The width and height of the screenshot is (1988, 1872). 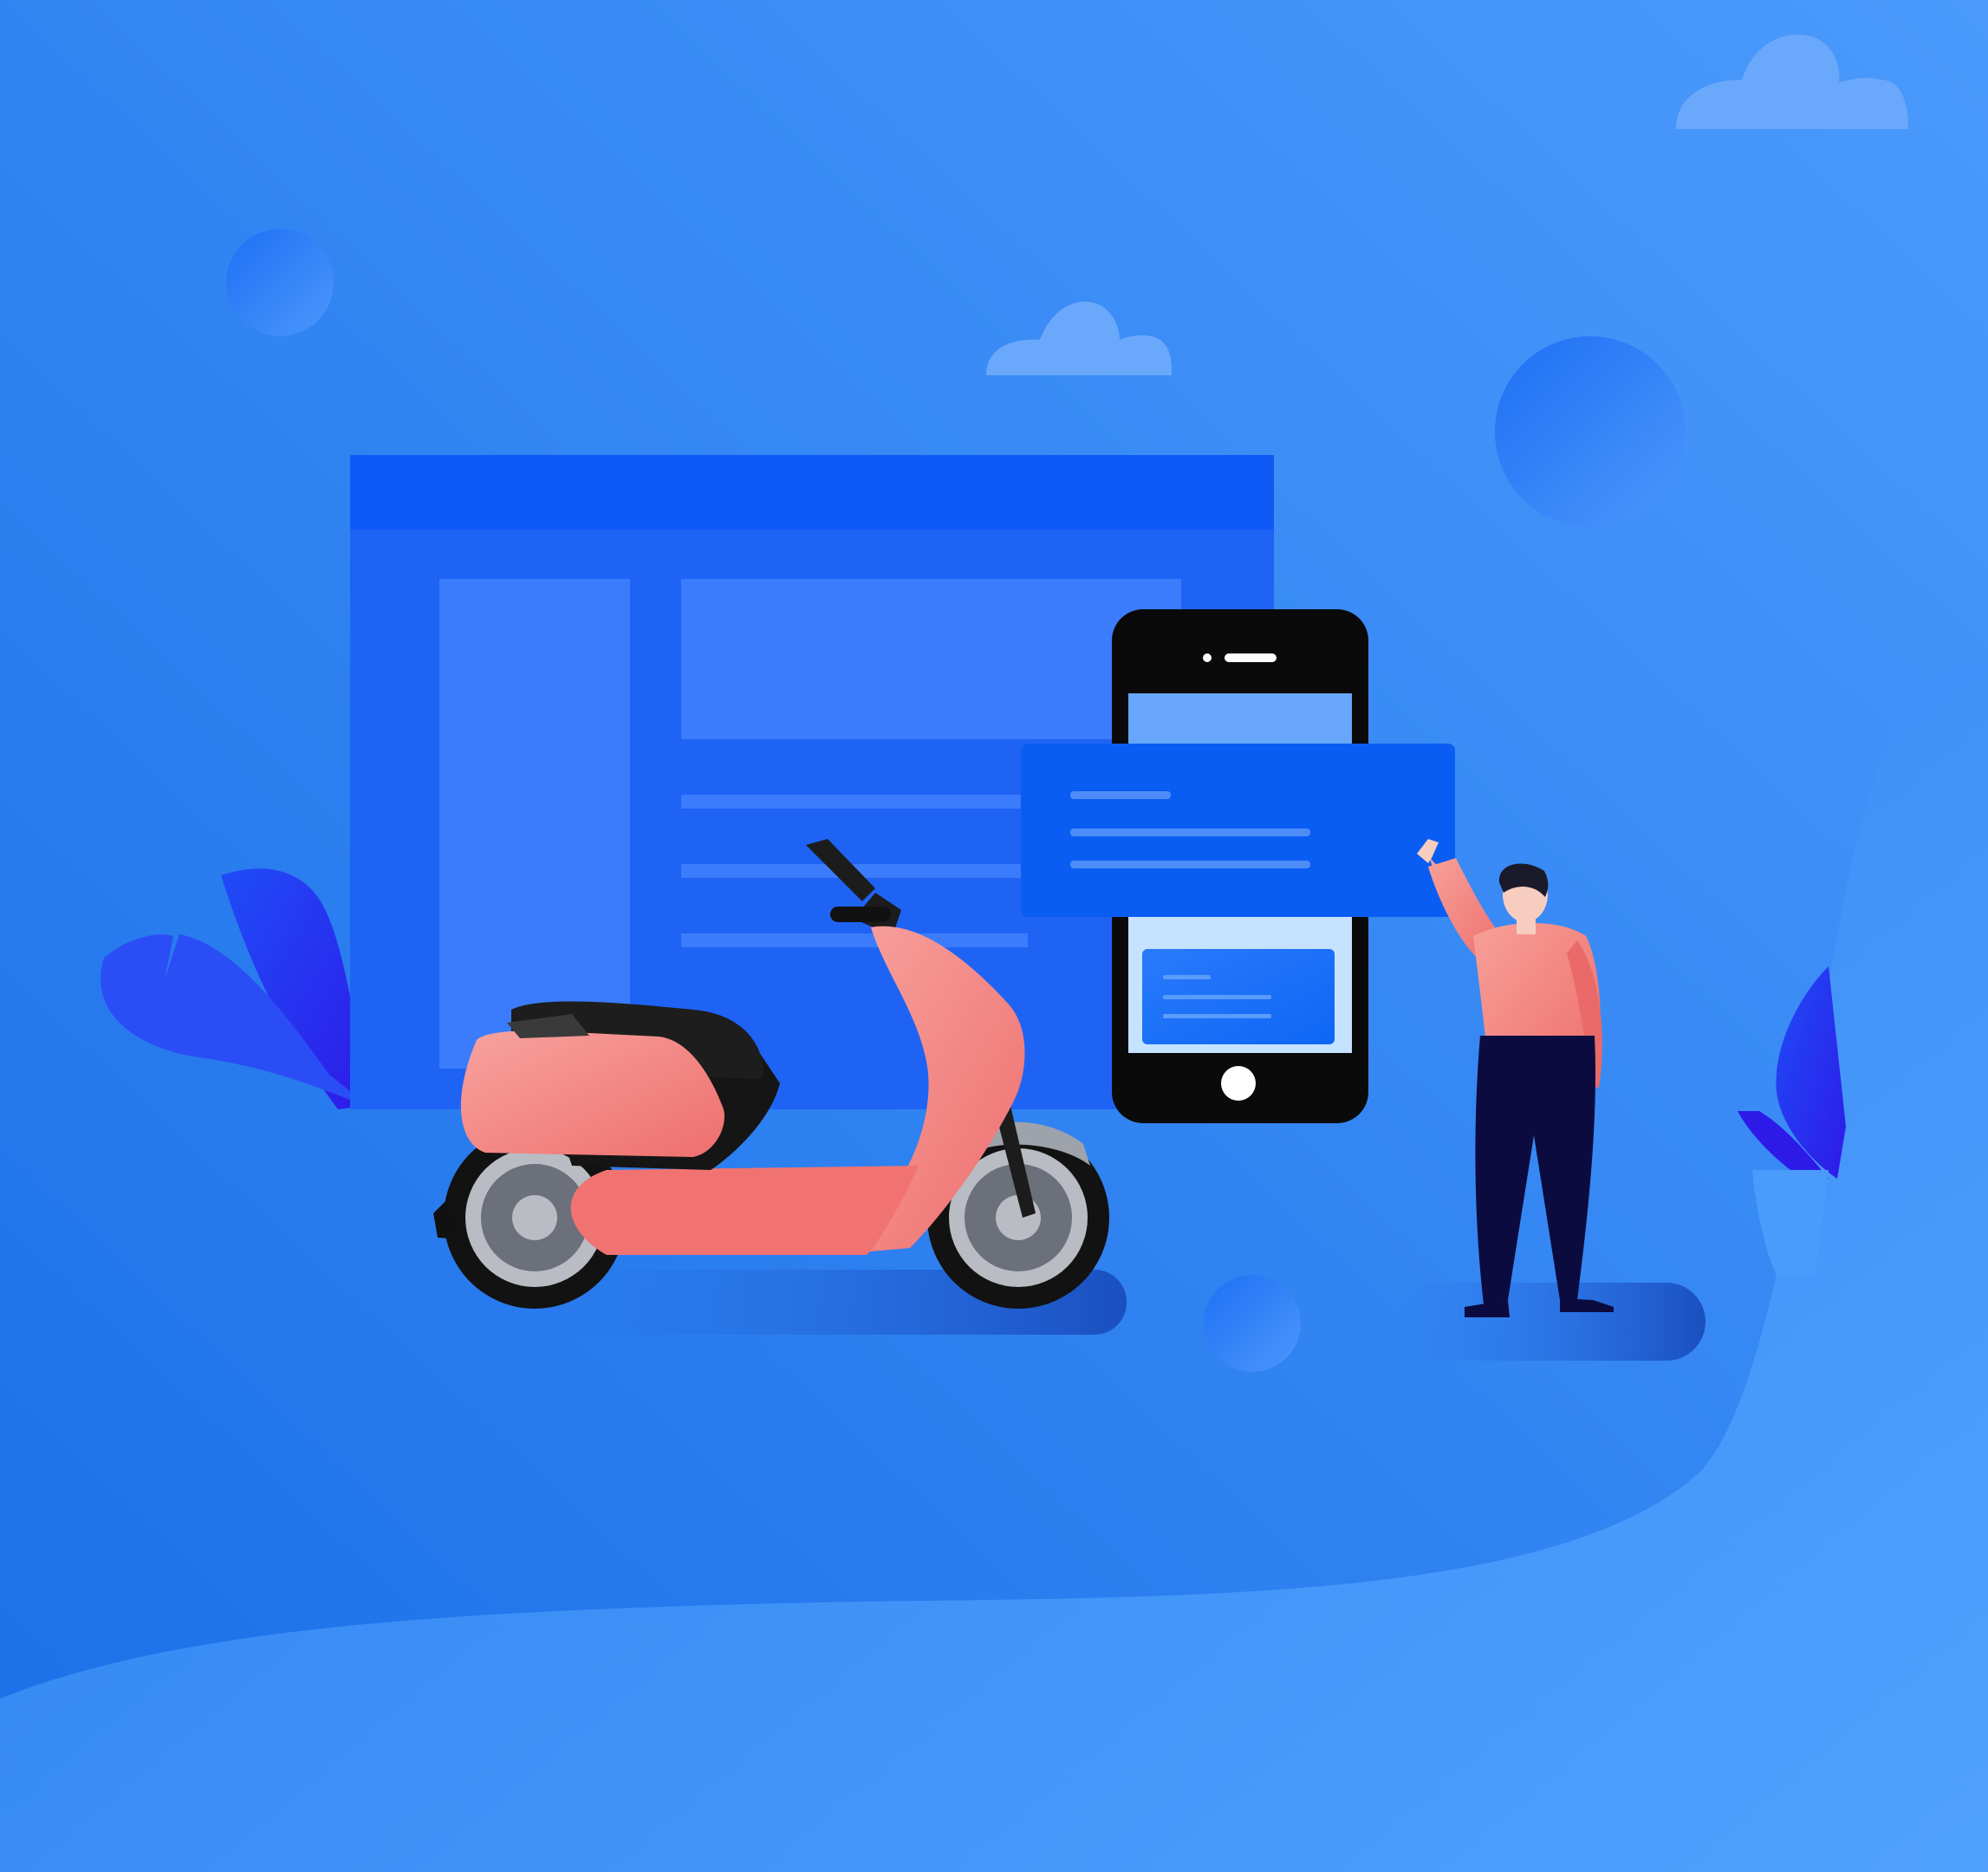 I want to click on window-header, so click(x=812, y=492).